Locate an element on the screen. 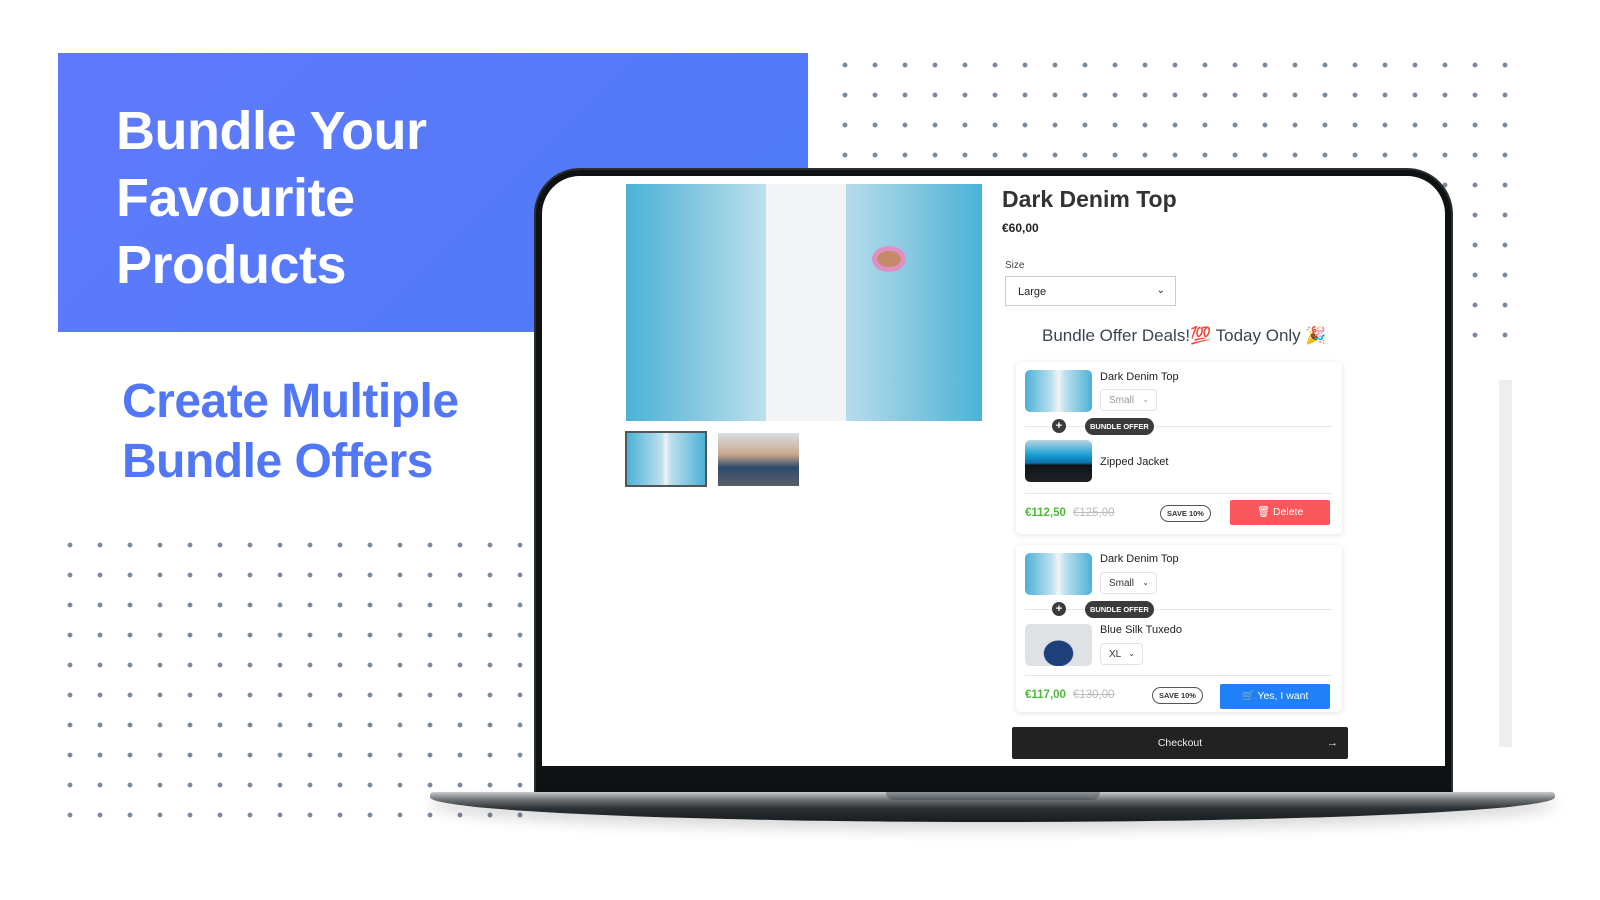  laptop-notch is located at coordinates (993, 796).